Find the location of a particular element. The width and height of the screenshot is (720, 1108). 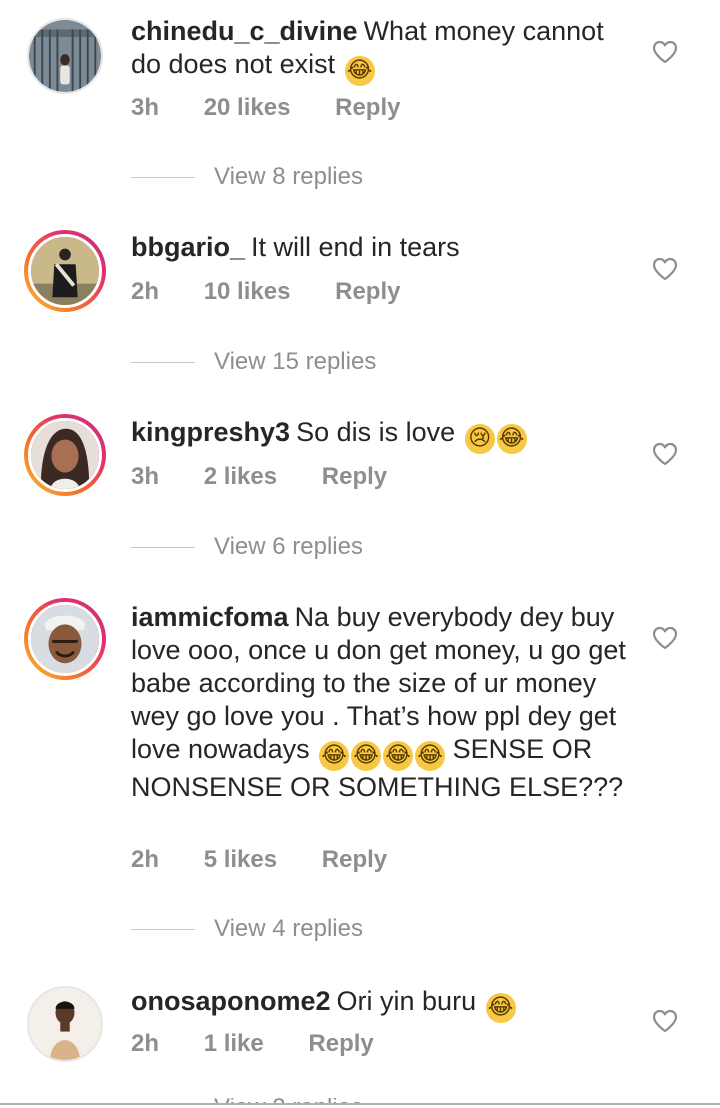

bottom-divider is located at coordinates (360, 1104).